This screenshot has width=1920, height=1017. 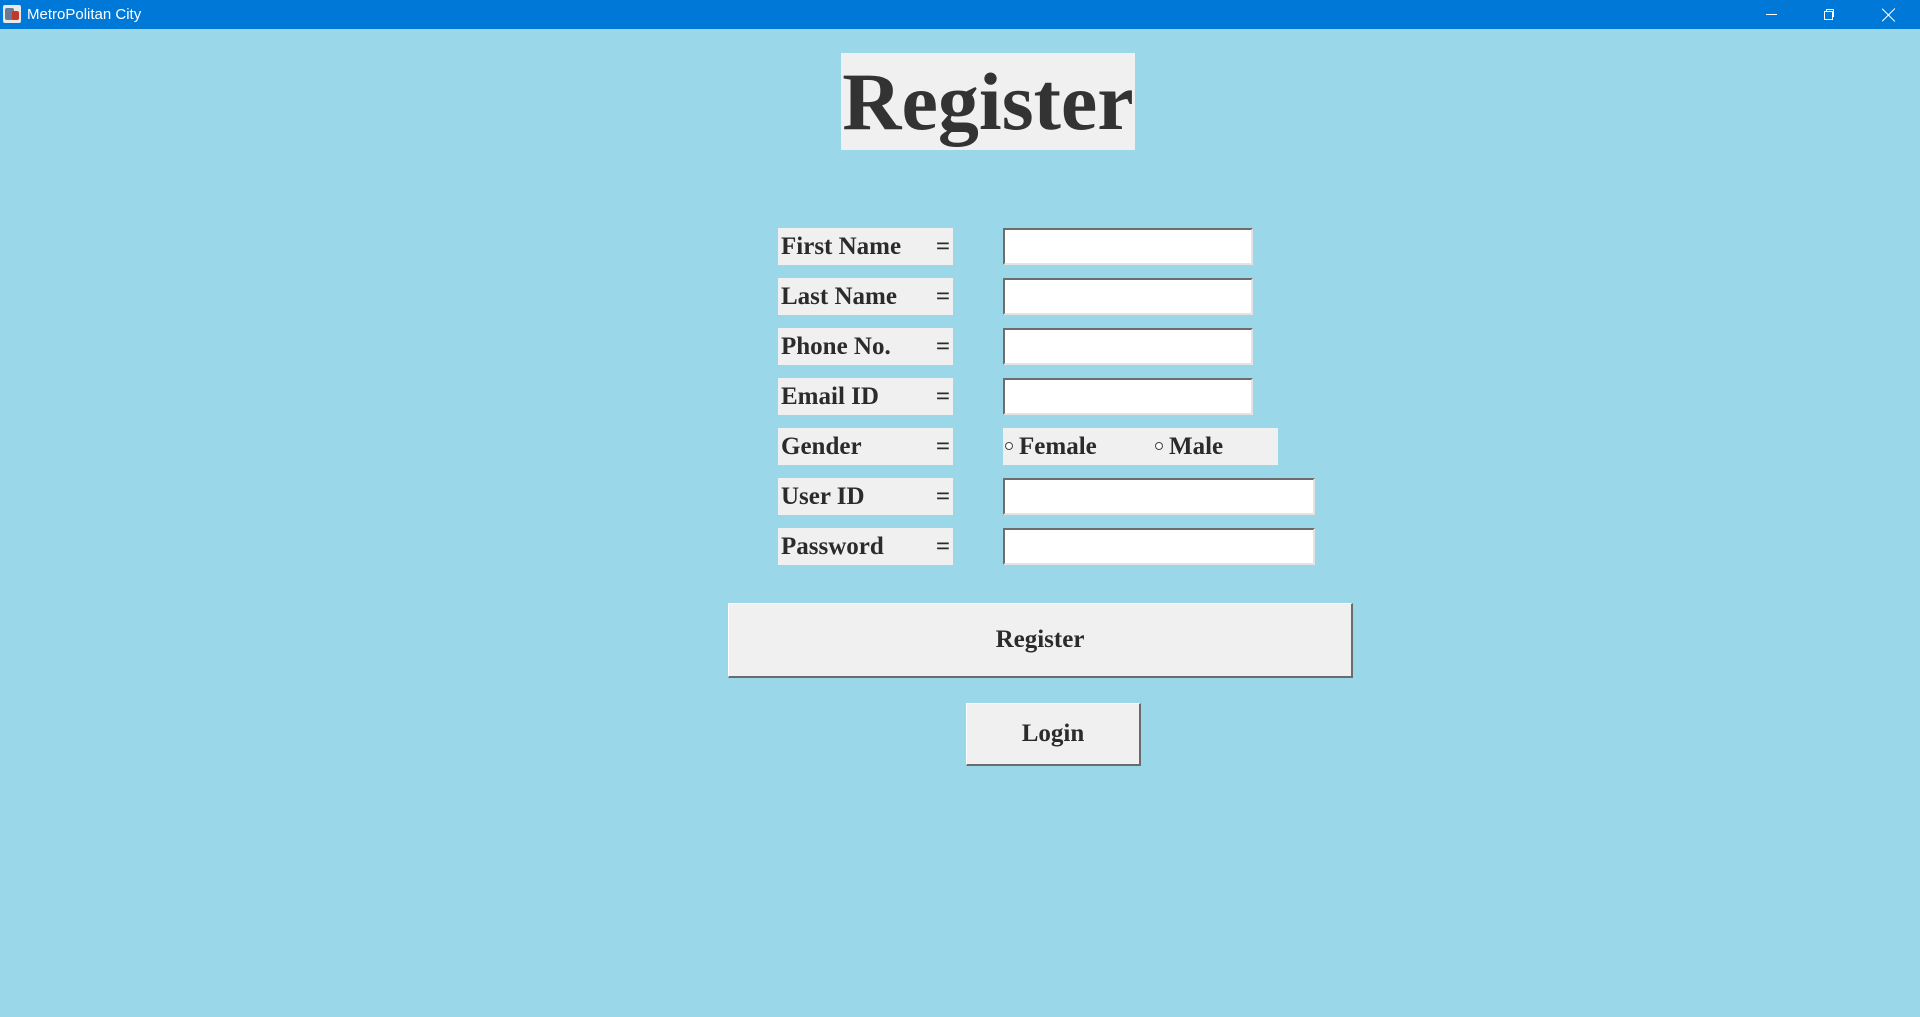 I want to click on window-title: MetroPolitan City, so click(x=84, y=14).